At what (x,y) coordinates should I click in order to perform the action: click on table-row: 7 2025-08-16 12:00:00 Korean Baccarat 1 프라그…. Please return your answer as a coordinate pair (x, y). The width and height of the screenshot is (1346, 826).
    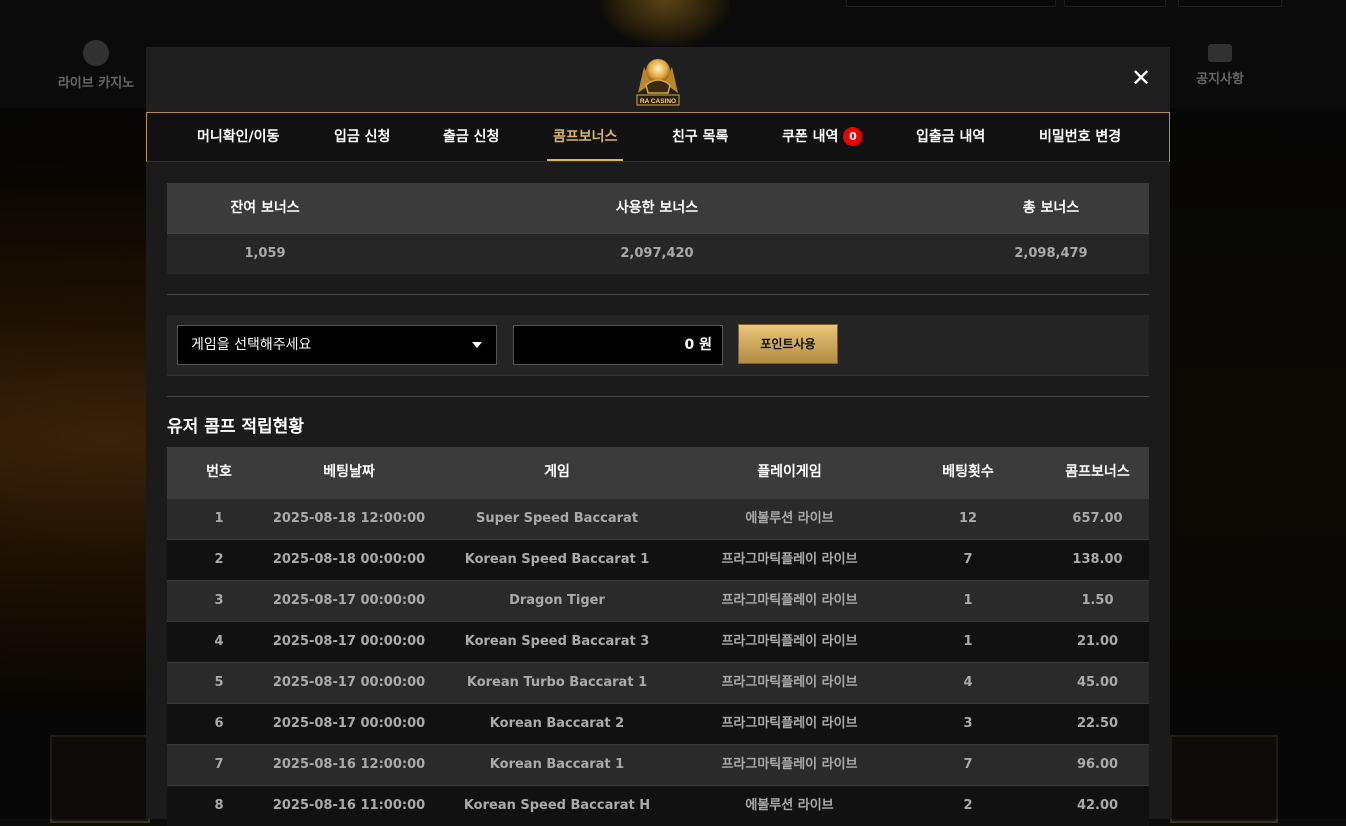
    Looking at the image, I should click on (658, 764).